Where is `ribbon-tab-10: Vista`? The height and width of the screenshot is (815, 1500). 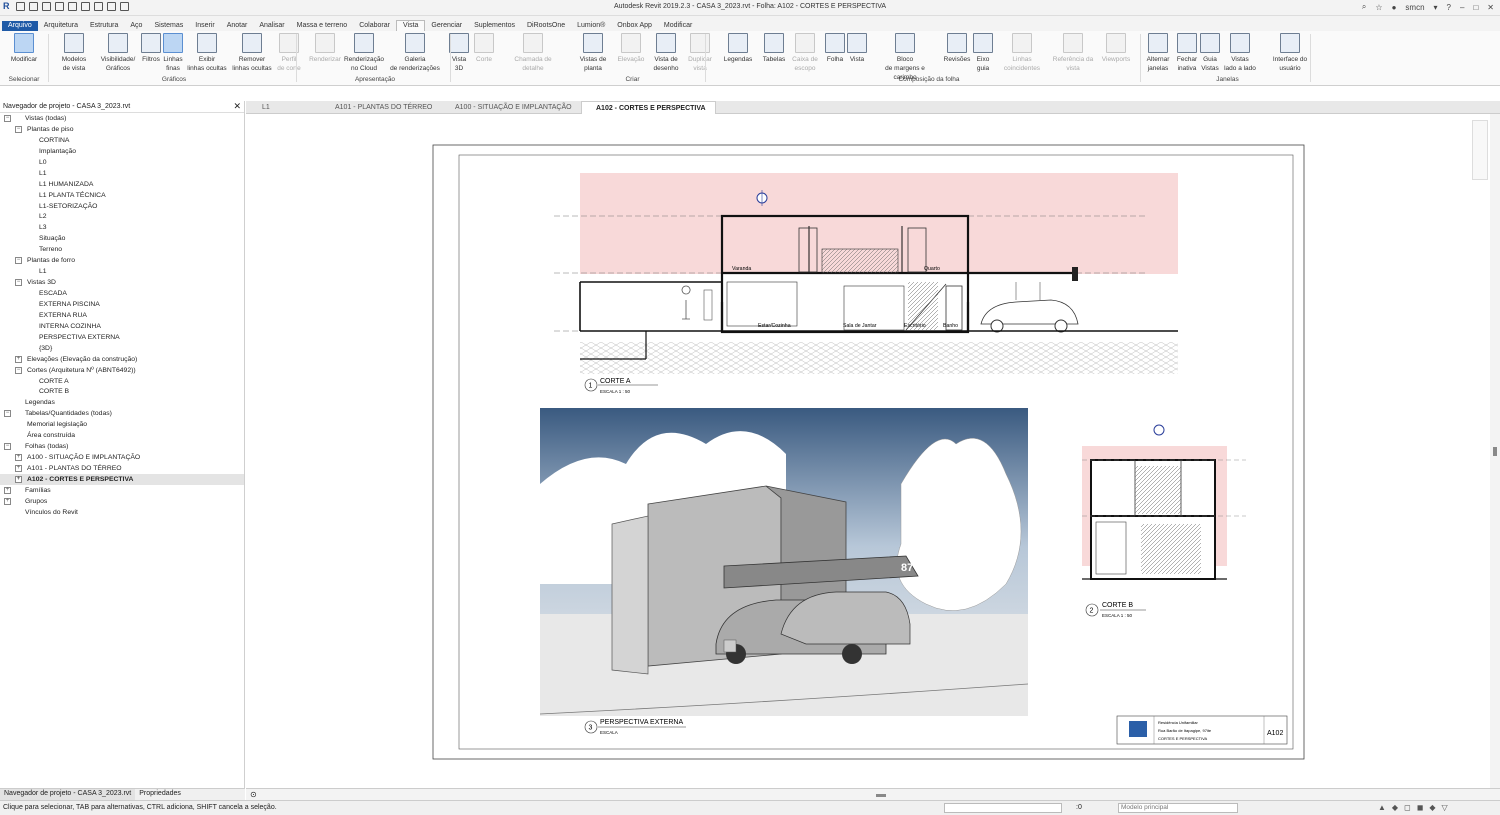
ribbon-tab-10: Vista is located at coordinates (410, 25).